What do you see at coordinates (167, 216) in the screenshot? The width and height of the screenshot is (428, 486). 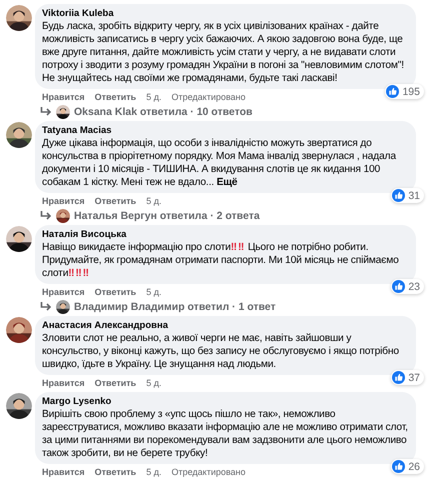 I see `replies-link: Наталья Вергун ответила · 2 ответа` at bounding box center [167, 216].